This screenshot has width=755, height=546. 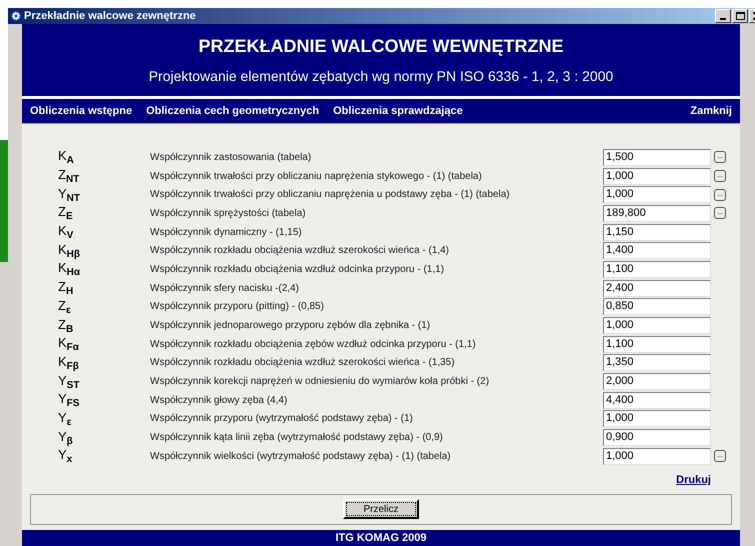 I want to click on description-label: Współczynnik jednoparowego przyporu zębów dla zębnika - (1), so click(x=291, y=326).